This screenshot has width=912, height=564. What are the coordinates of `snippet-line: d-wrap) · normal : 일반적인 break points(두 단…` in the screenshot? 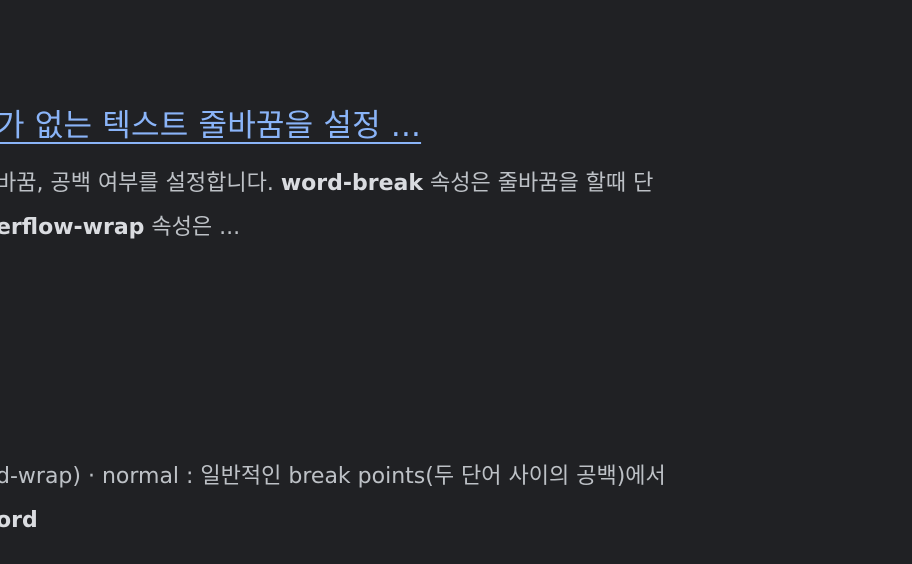 It's located at (456, 477).